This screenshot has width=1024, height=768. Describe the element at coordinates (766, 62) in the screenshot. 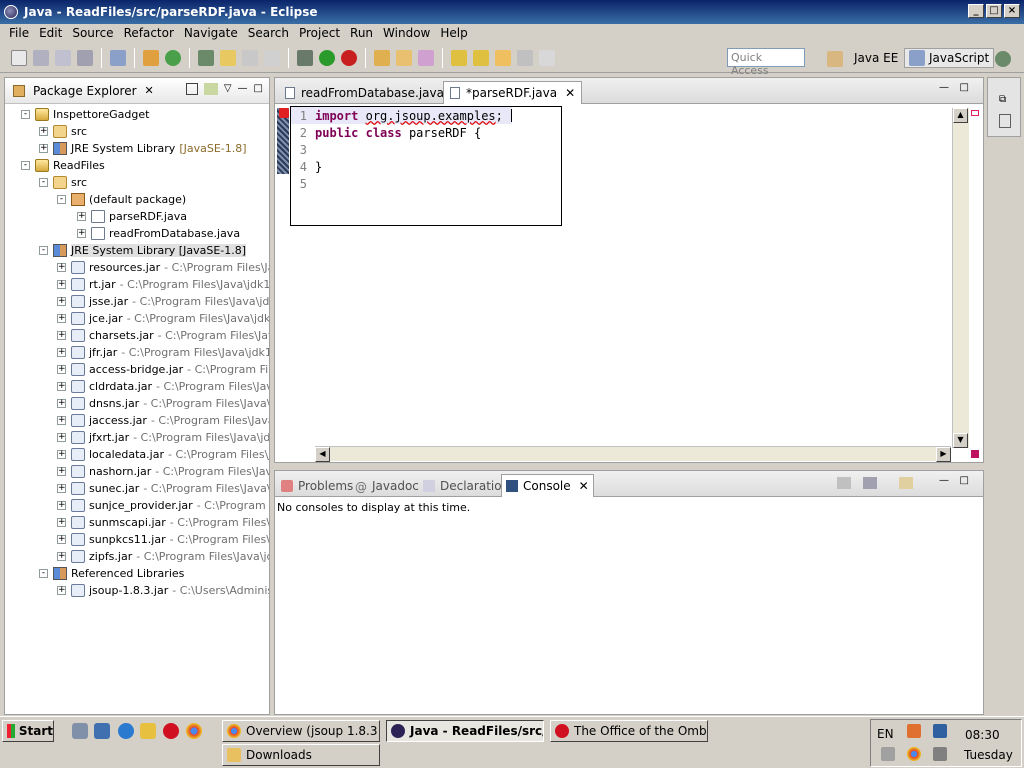

I see `quick-access-input: Quick Access` at that location.